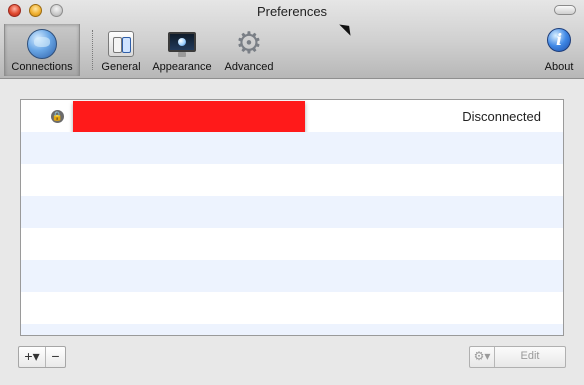  What do you see at coordinates (189, 118) in the screenshot?
I see `redacted-connection-name` at bounding box center [189, 118].